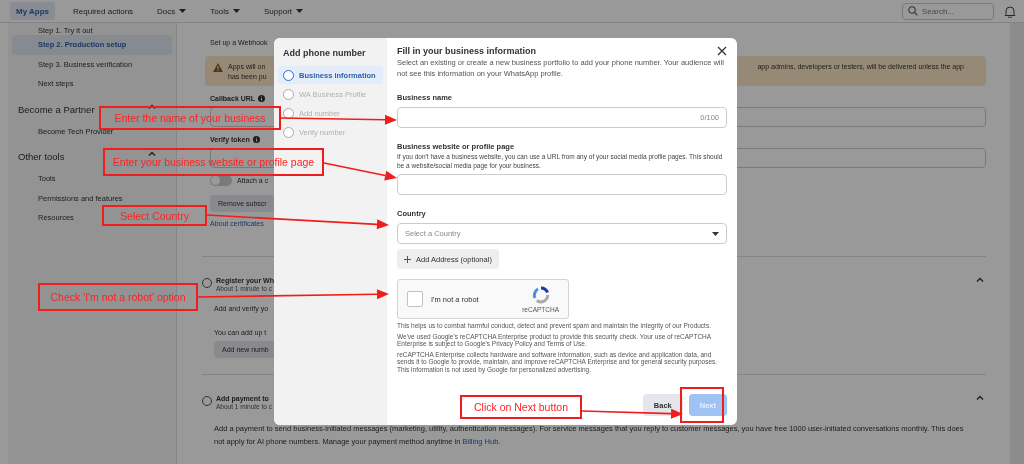 The image size is (1024, 464). I want to click on captcha-logo-icon, so click(540, 294).